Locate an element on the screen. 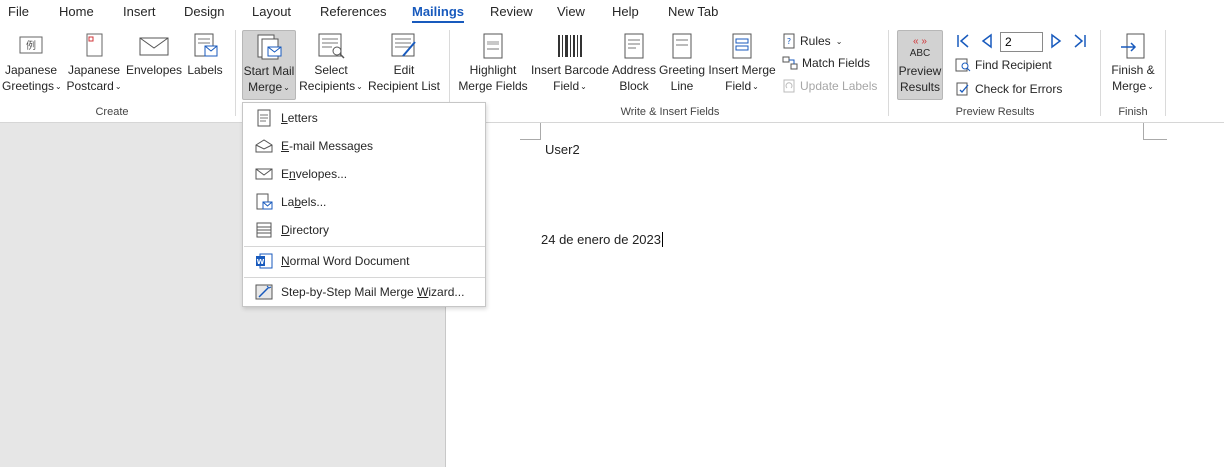 This screenshot has height=467, width=1224. group-label-create: Create is located at coordinates (112, 112).